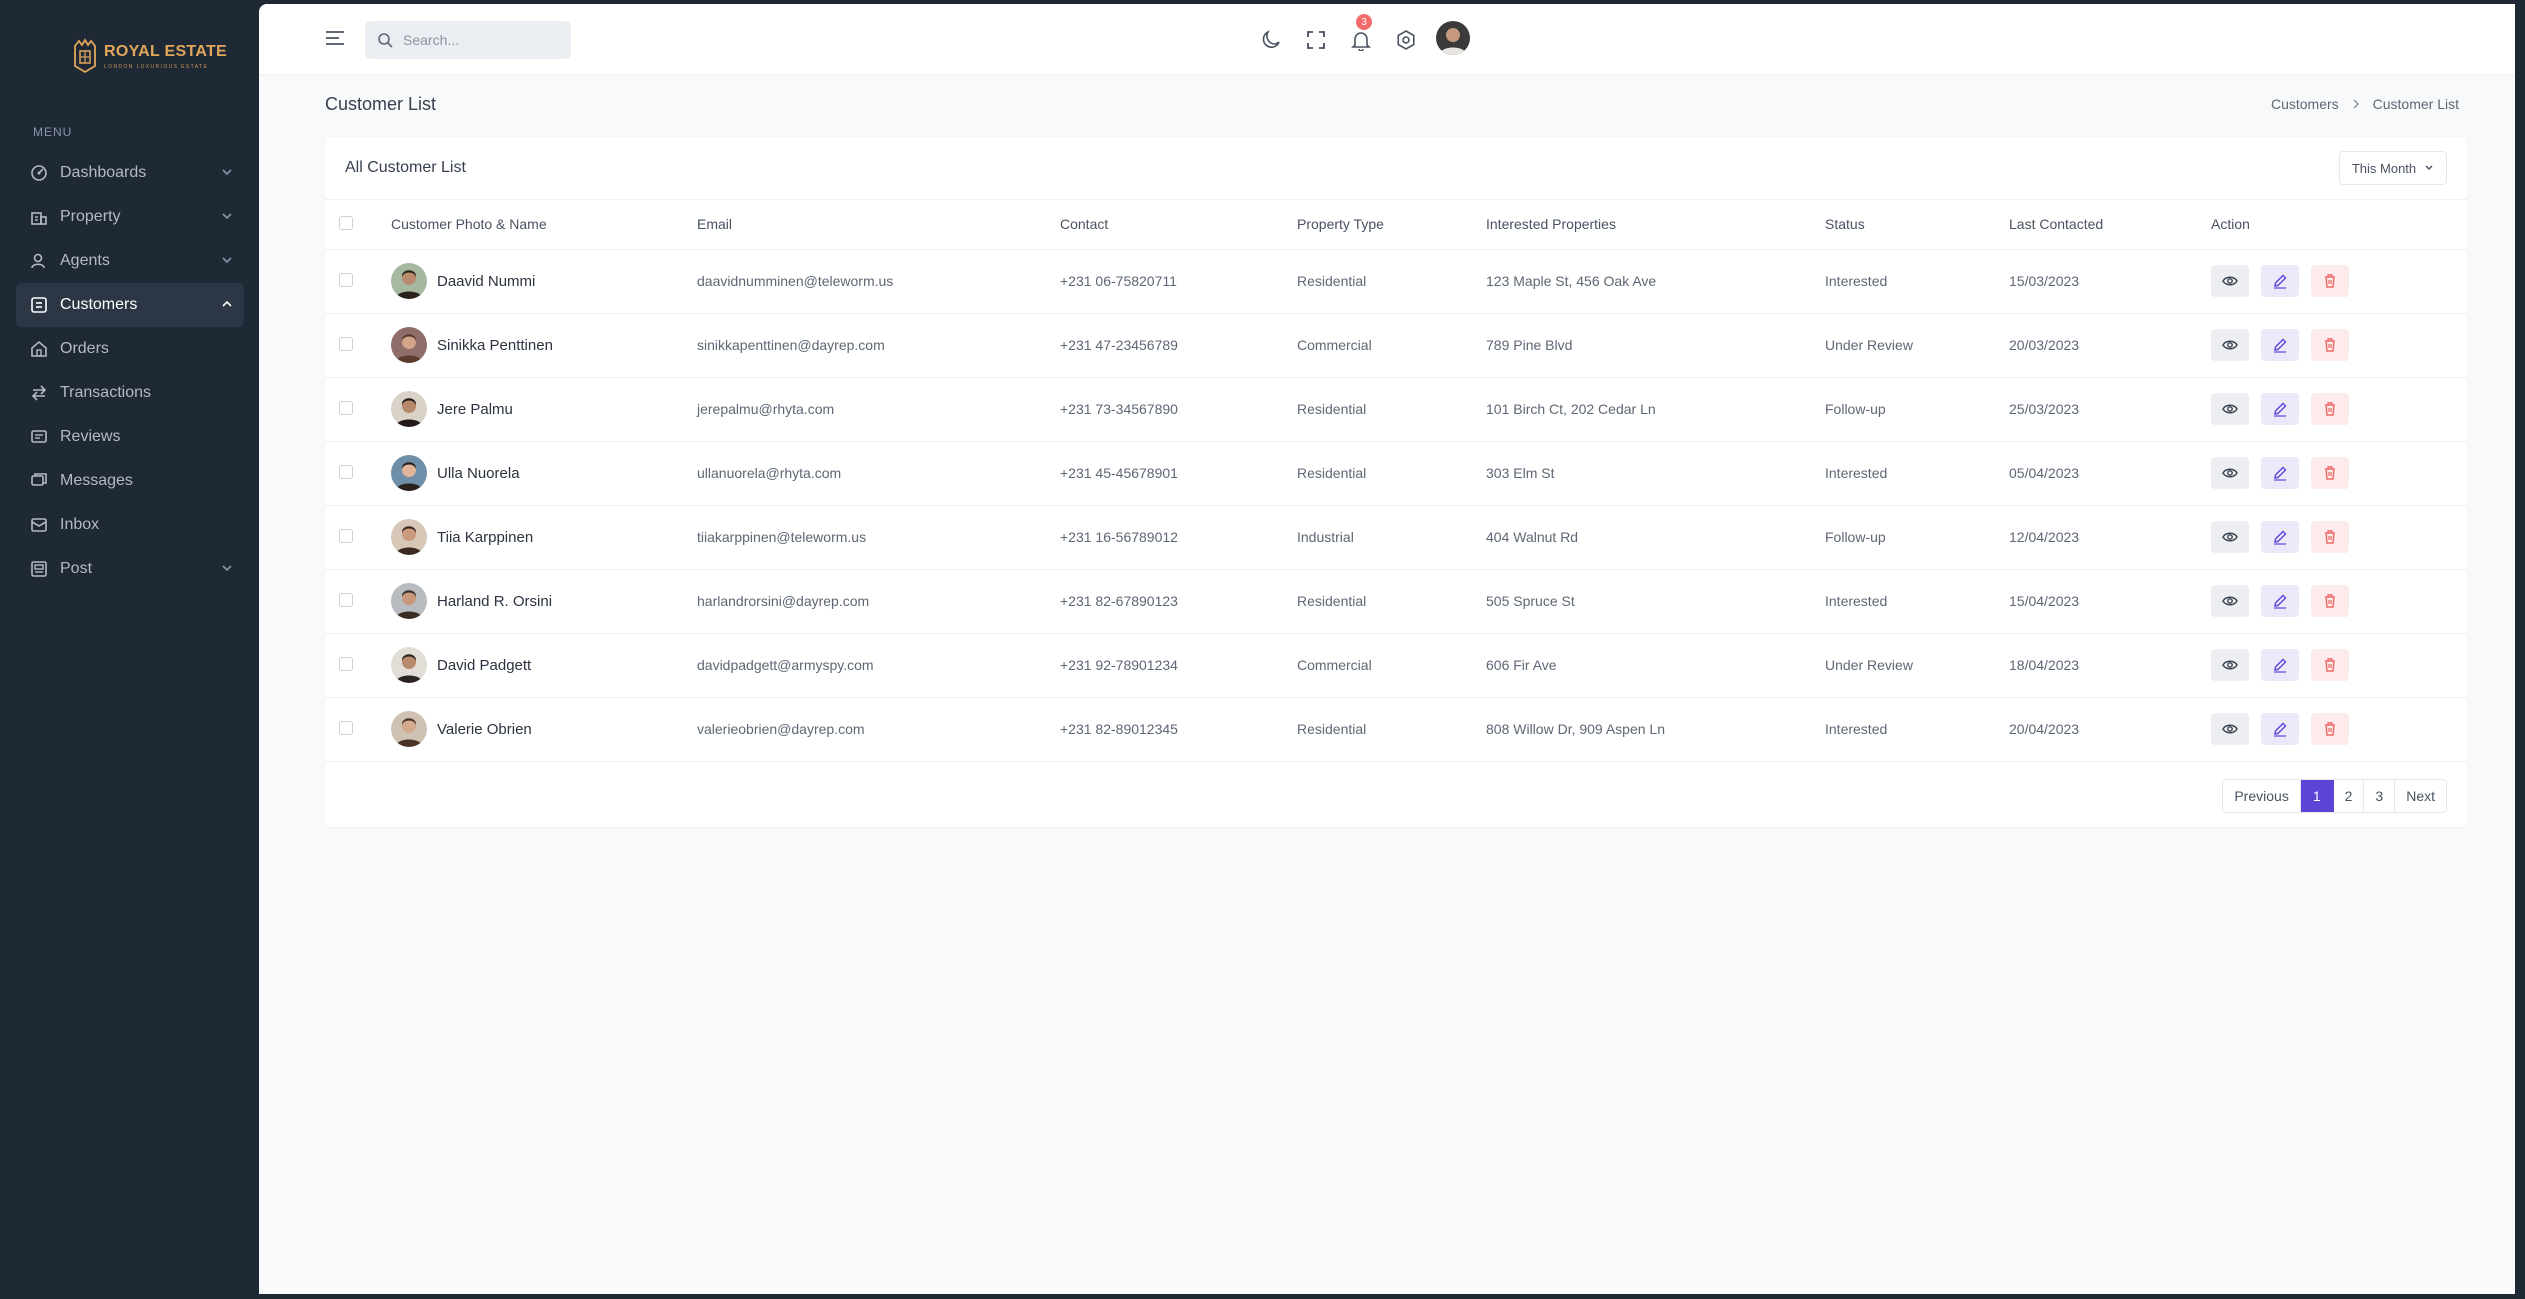  I want to click on last-contacted: 05/04/2023, so click(2110, 473).